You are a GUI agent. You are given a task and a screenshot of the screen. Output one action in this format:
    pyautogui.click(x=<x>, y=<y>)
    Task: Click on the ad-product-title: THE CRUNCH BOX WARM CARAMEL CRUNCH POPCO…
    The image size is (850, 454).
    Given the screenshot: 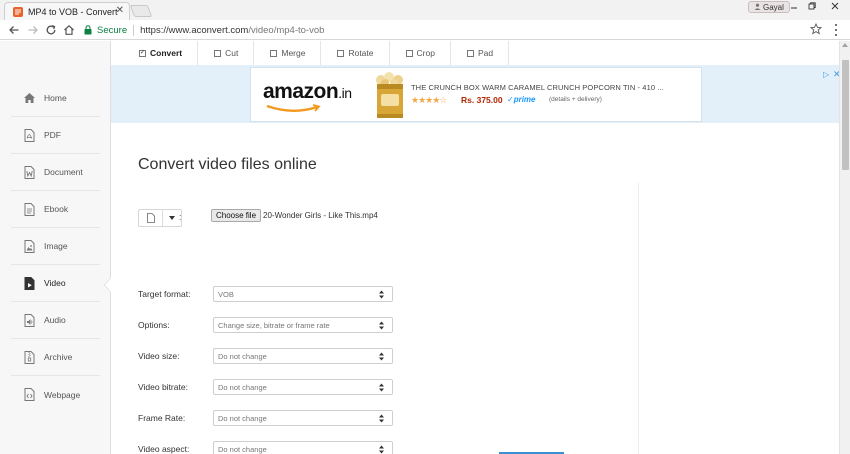 What is the action you would take?
    pyautogui.click(x=537, y=87)
    